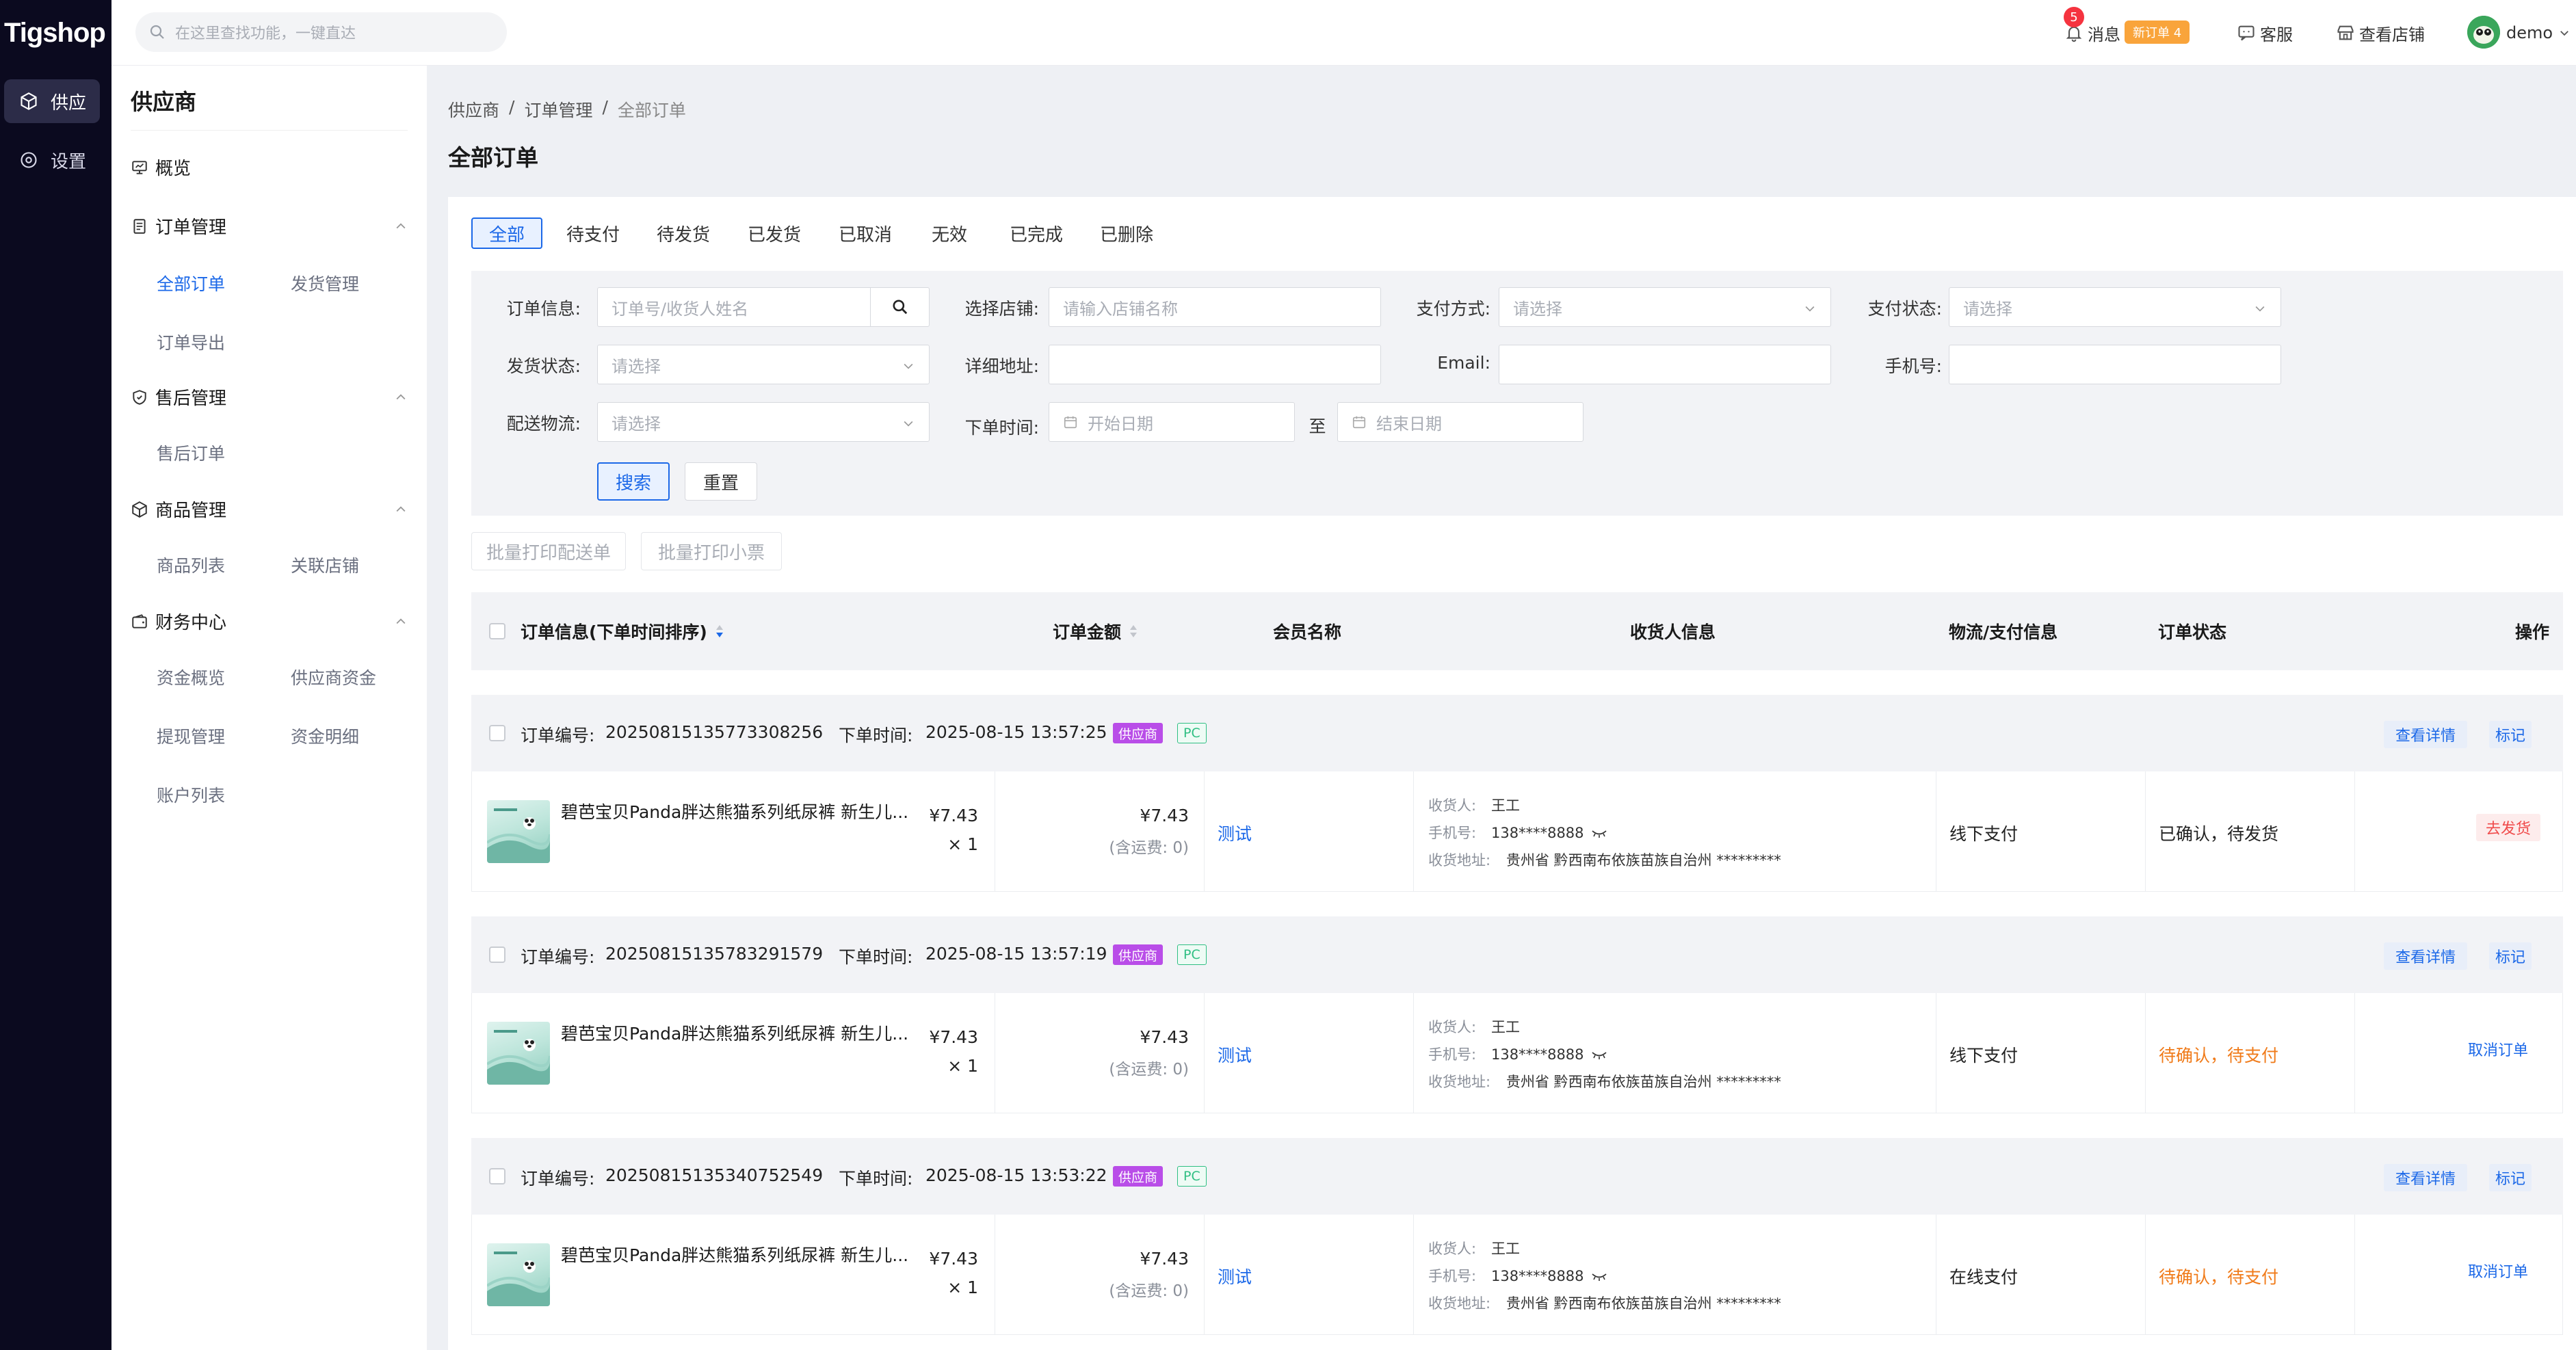  What do you see at coordinates (191, 736) in the screenshot?
I see `subnav-item-withdrawals: 提现管理` at bounding box center [191, 736].